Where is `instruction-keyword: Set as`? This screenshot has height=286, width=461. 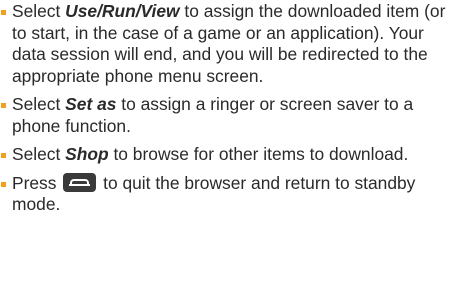 instruction-keyword: Set as is located at coordinates (91, 104).